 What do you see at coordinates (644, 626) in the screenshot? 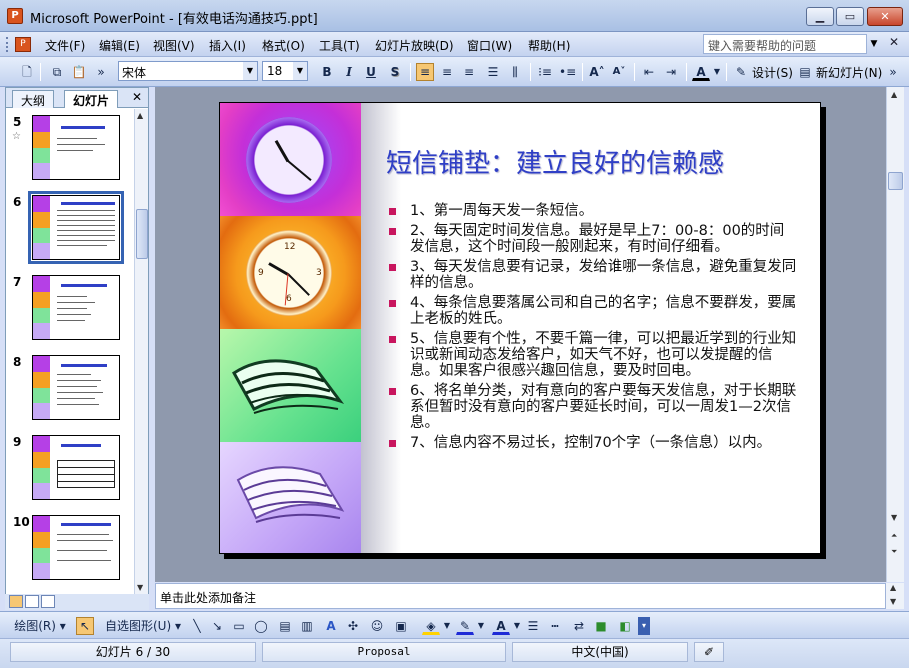
I see `drawing-toolbar-options-icon: ▾` at bounding box center [644, 626].